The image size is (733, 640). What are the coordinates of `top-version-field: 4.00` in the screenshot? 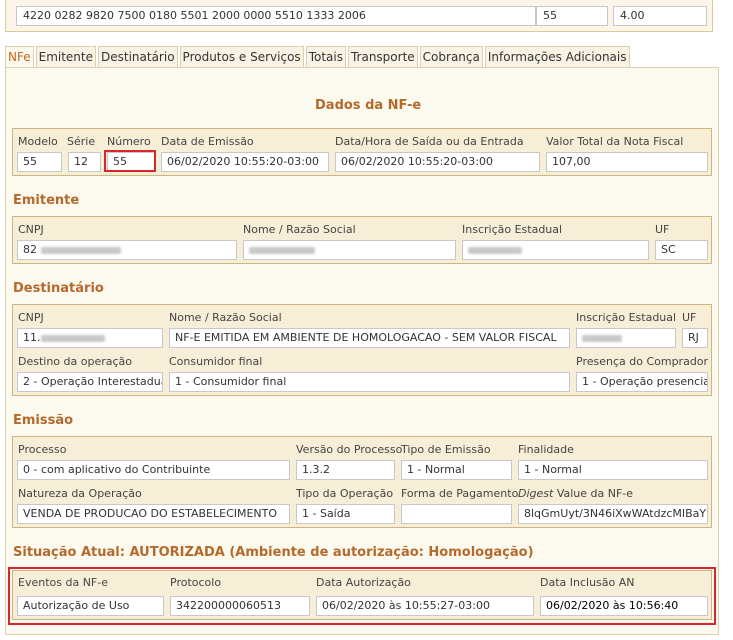 It's located at (660, 16).